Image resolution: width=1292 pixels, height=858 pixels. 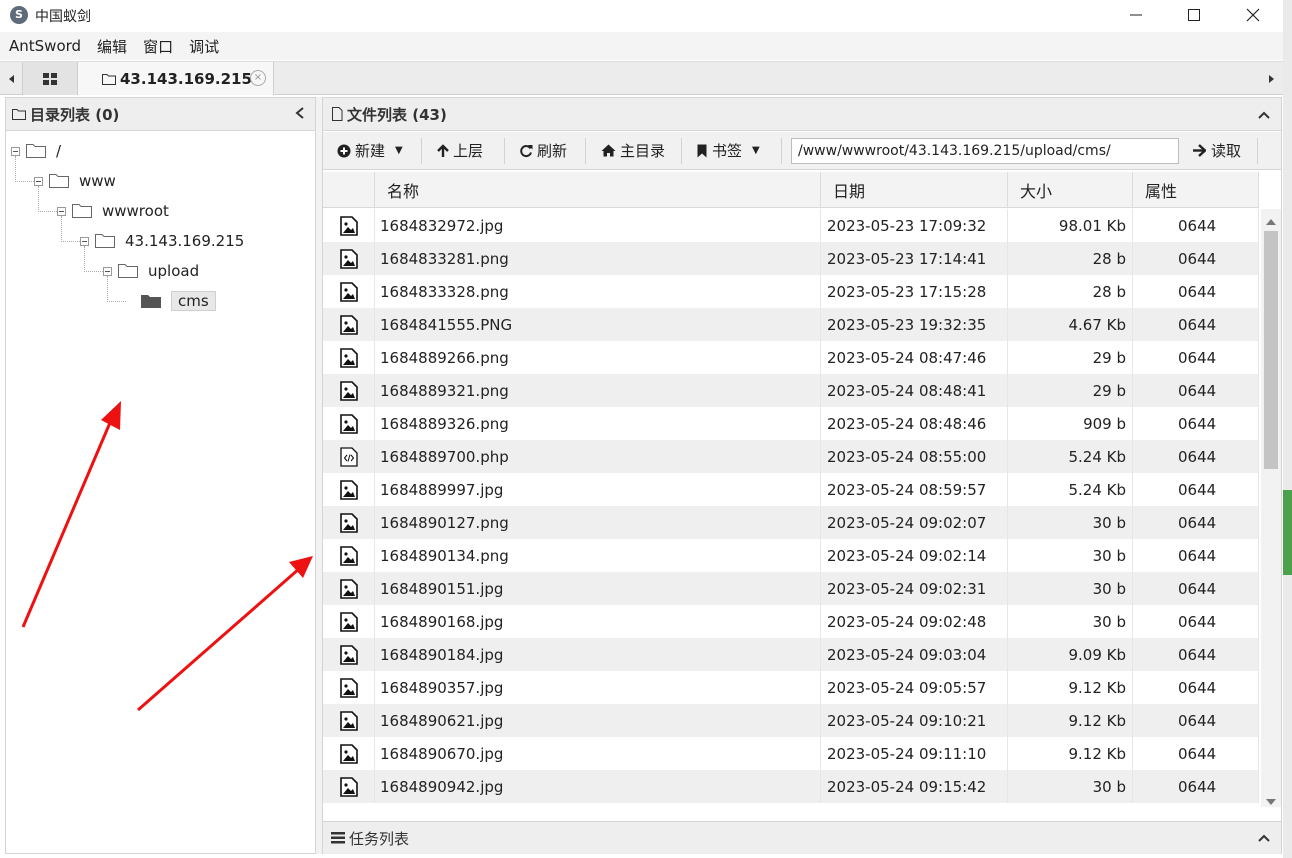 I want to click on file-name: 1684890127.png, so click(x=598, y=522).